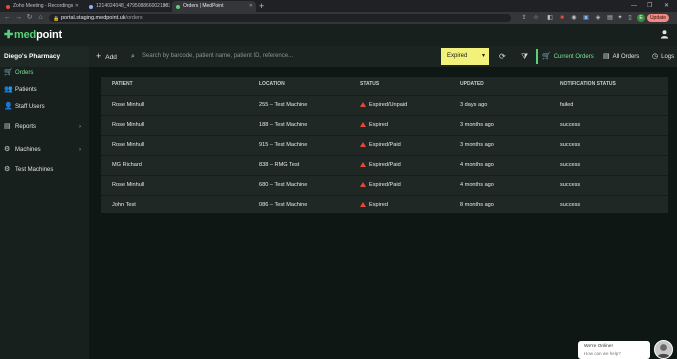  I want to click on current-orders-label: Current Orders, so click(573, 57).